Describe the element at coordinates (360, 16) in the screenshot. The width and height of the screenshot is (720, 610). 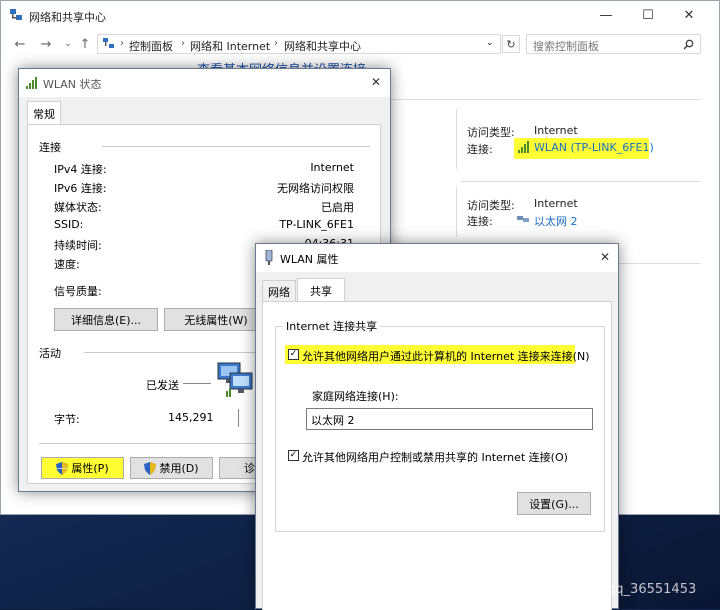
I see `title-bar: 网络和共享中心 — ☐ ✕` at that location.